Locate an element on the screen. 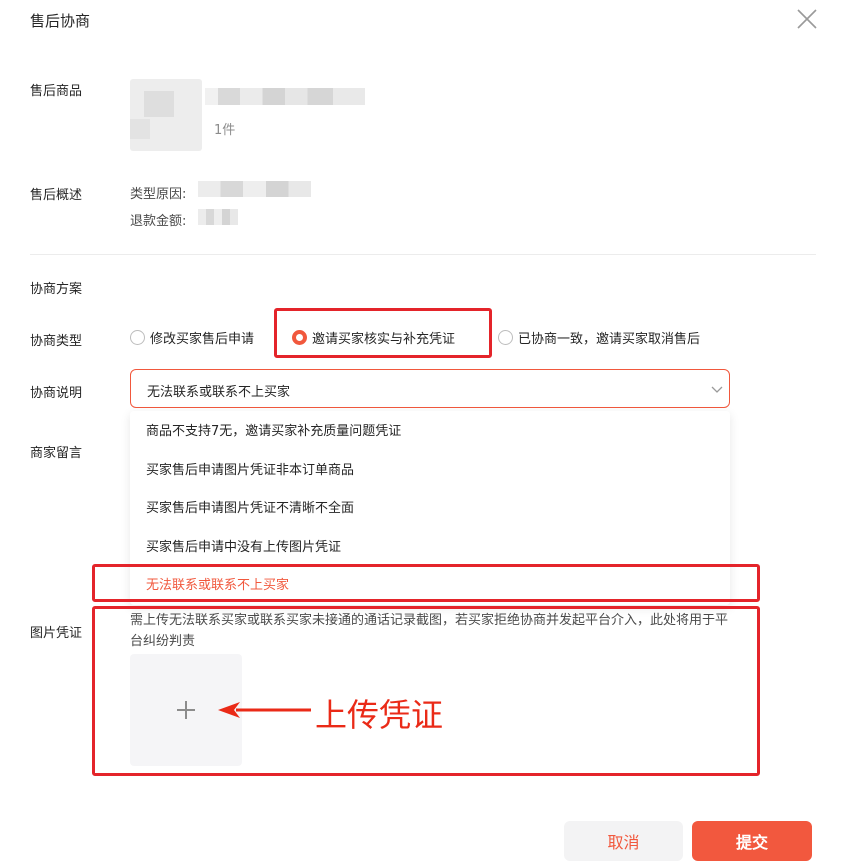 This screenshot has width=845, height=868. proof-label: 图片凭证 is located at coordinates (56, 633).